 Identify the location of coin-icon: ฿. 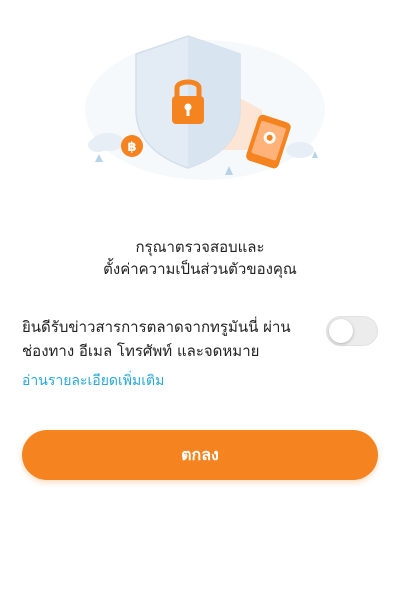
(132, 146).